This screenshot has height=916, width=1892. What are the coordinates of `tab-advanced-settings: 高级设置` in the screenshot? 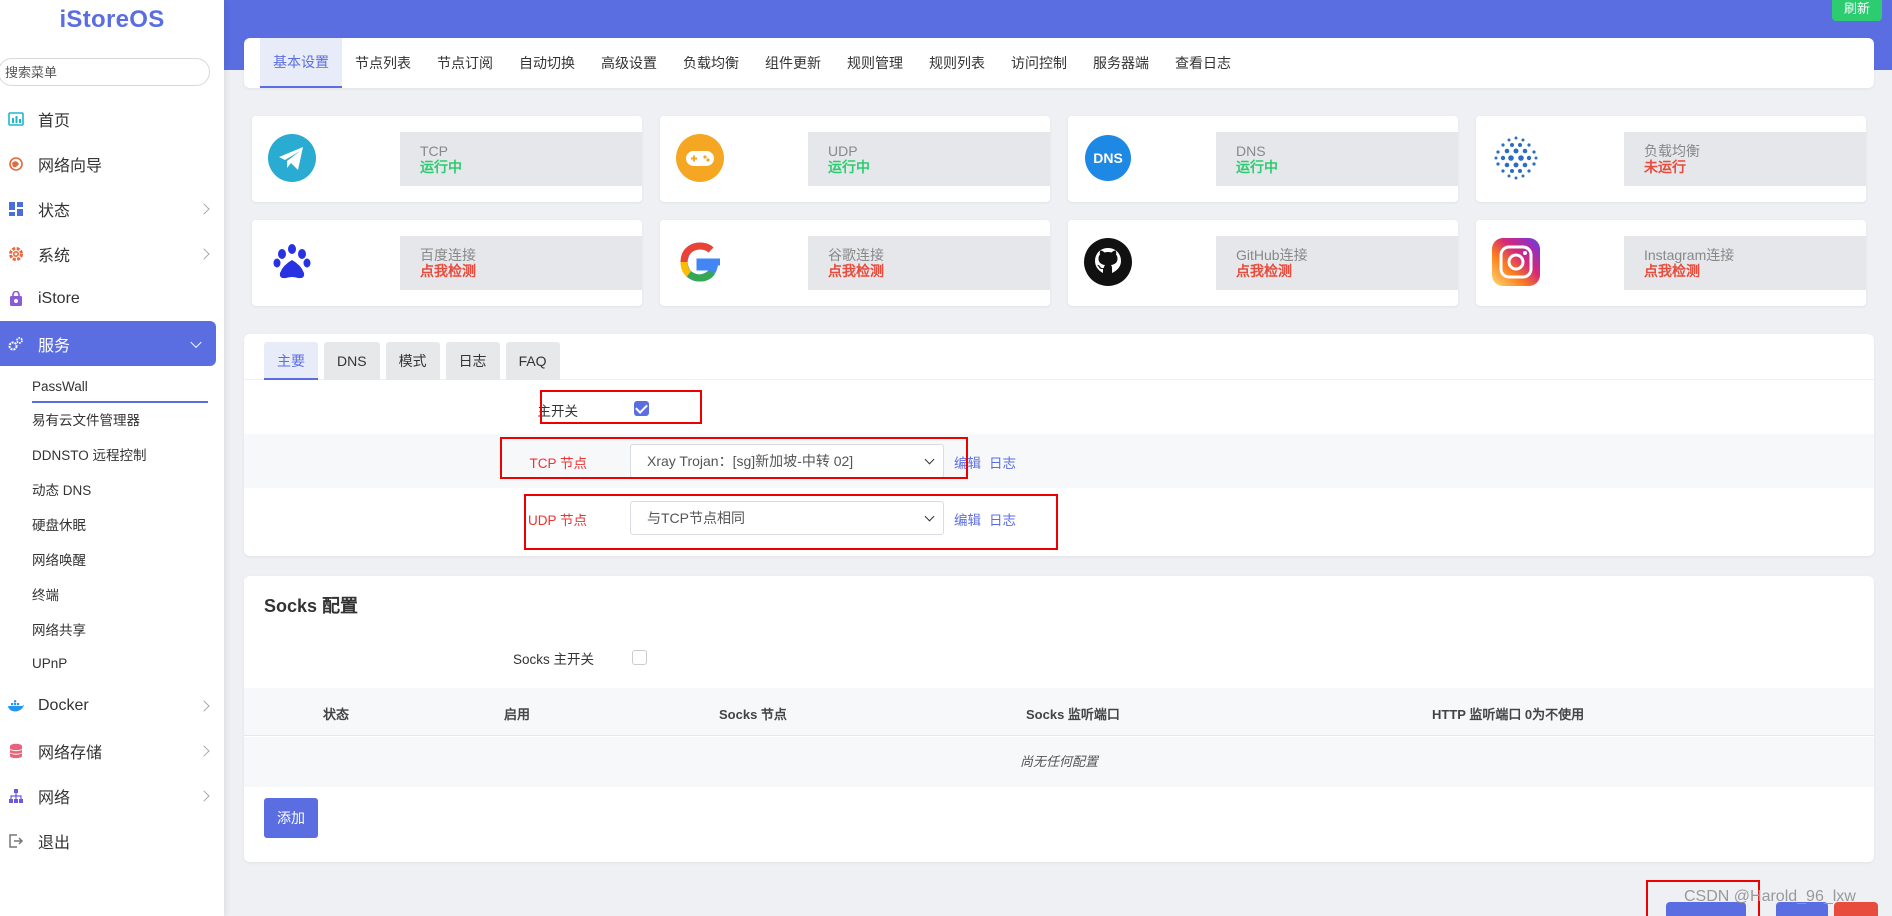 It's located at (629, 63).